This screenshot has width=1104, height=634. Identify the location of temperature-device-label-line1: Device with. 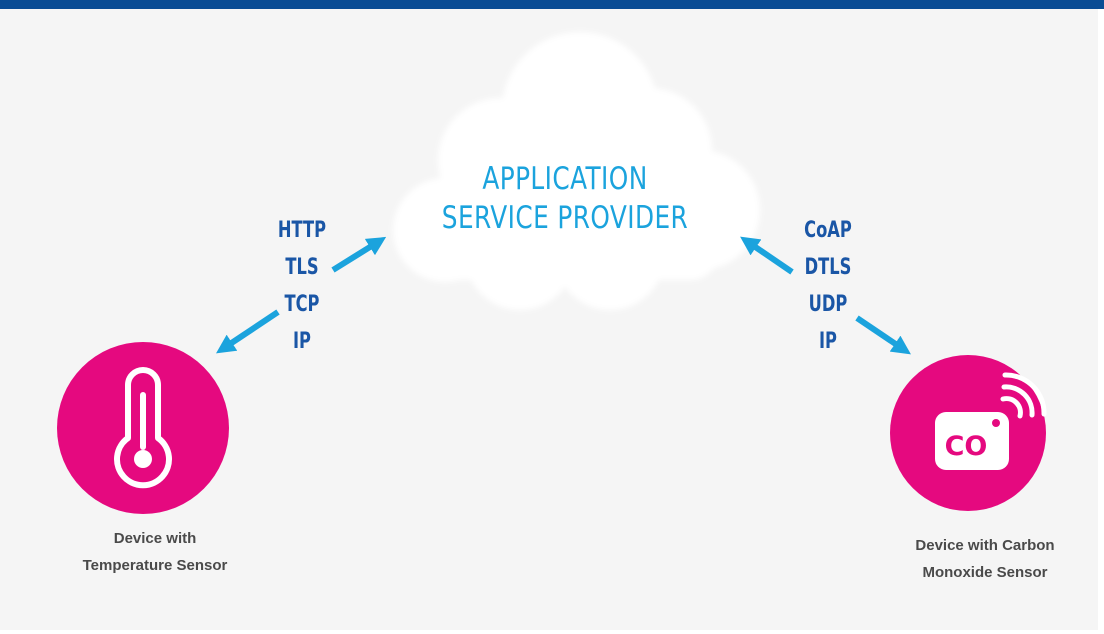
(155, 538).